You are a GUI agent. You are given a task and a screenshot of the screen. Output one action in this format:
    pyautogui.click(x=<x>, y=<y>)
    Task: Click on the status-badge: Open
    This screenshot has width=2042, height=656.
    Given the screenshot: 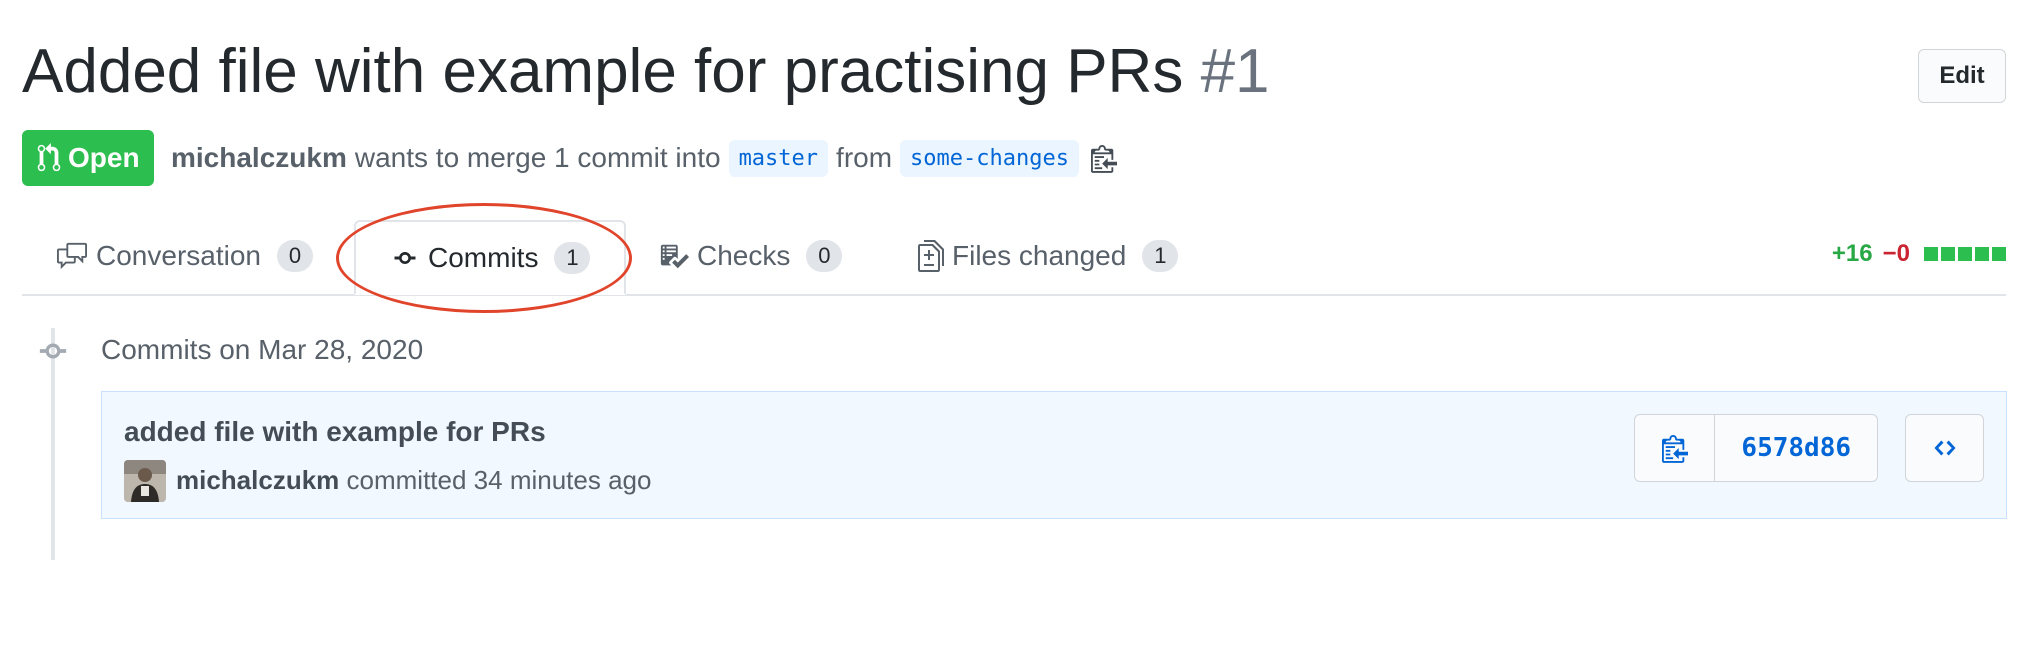 What is the action you would take?
    pyautogui.click(x=88, y=158)
    